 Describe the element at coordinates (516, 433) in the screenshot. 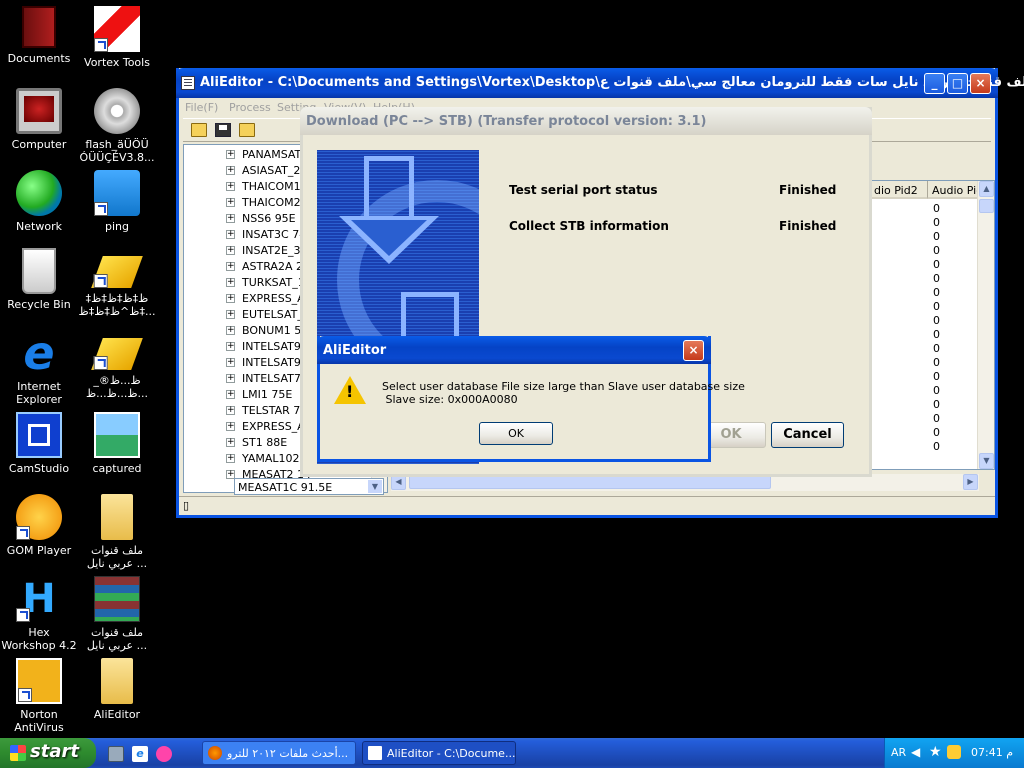

I see `alert-ok-button: OK` at that location.